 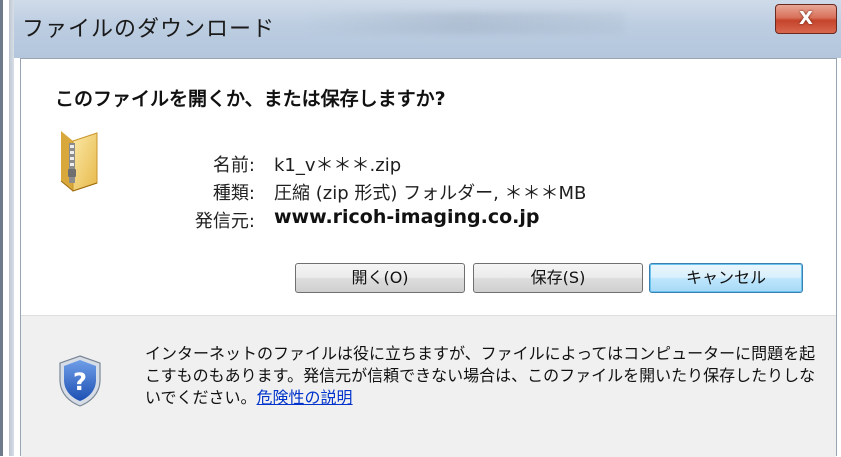 I want to click on from-value: www.ricoh-imaging.co.jp, so click(x=407, y=217).